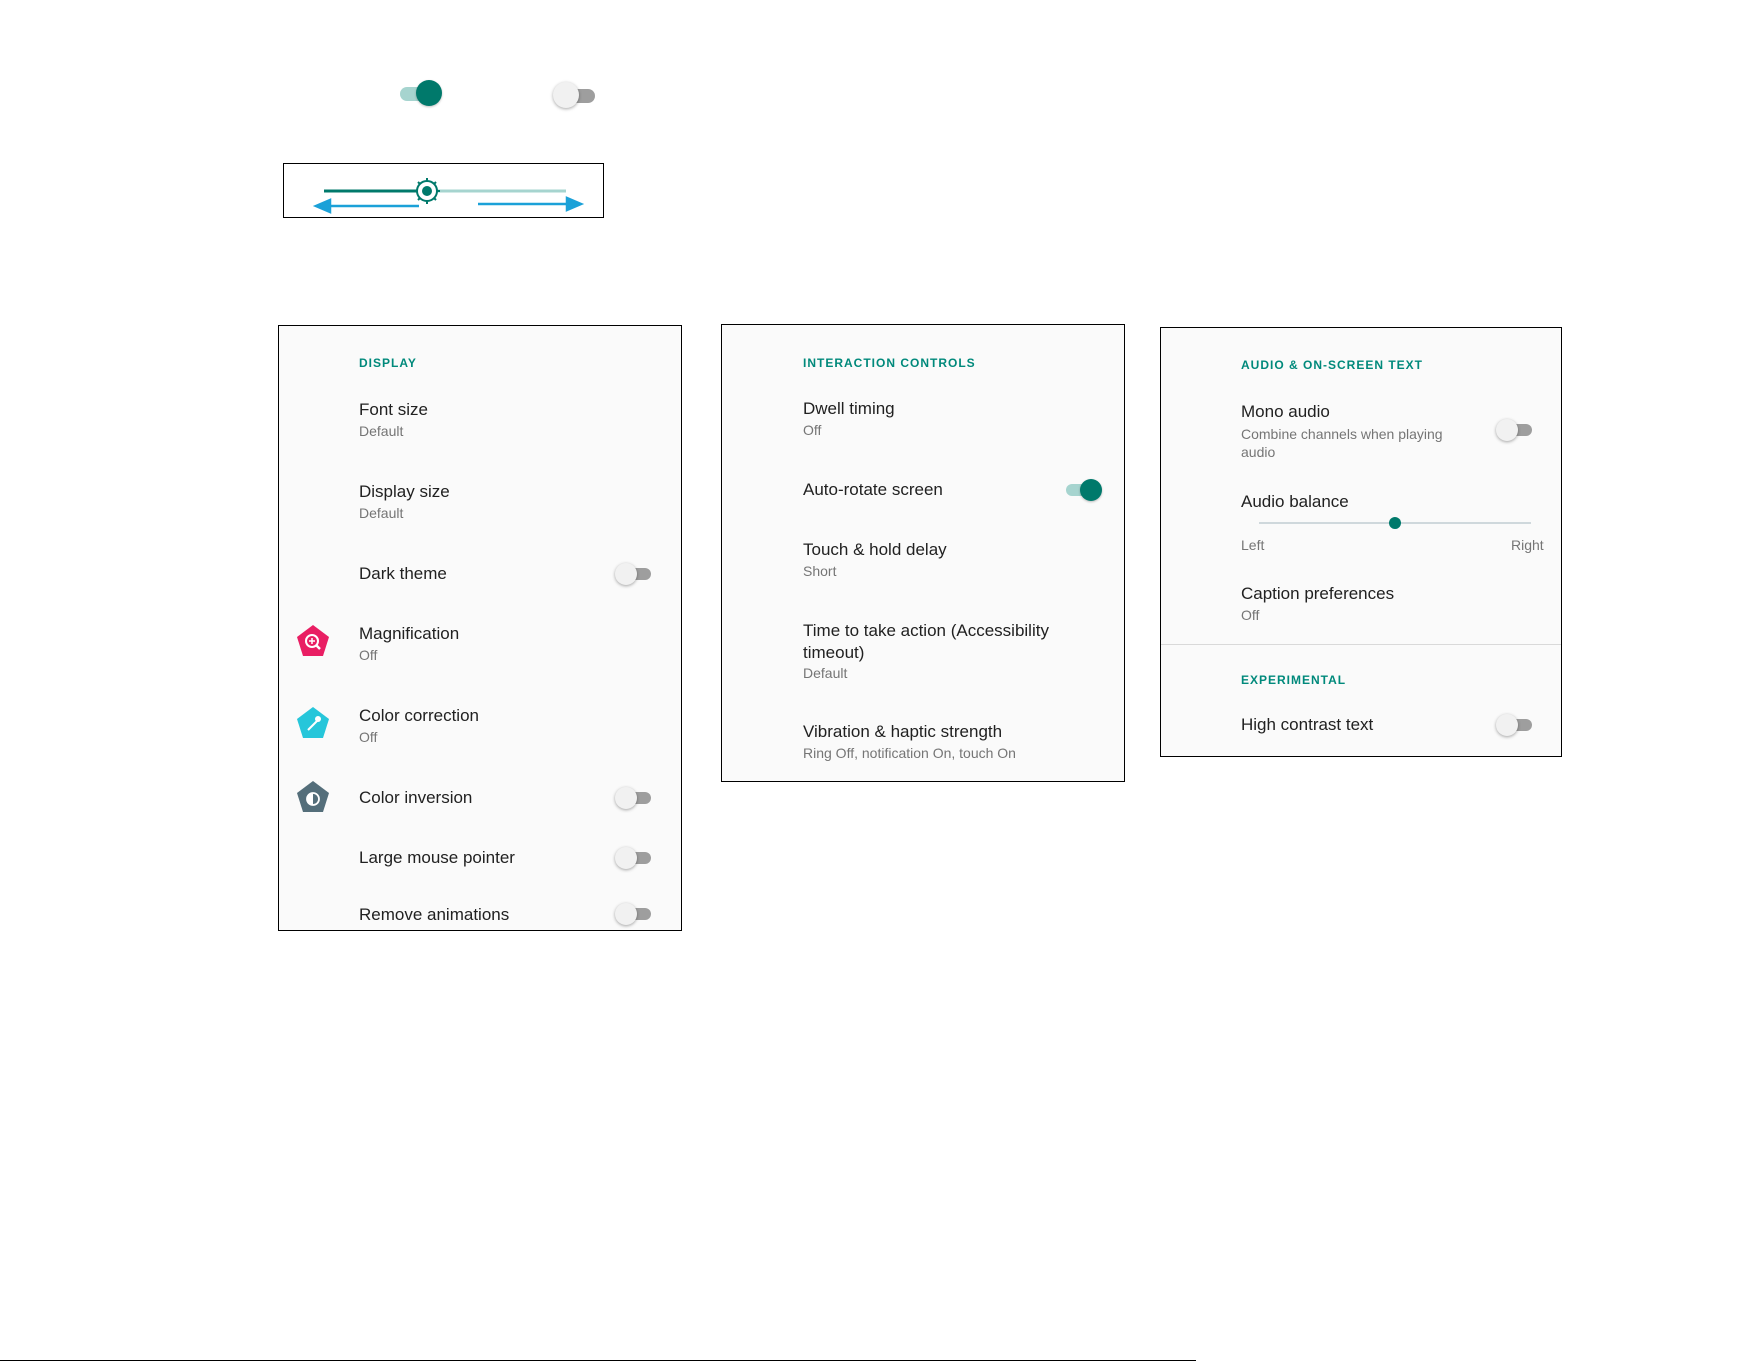  What do you see at coordinates (403, 573) in the screenshot?
I see `item-title: Dark theme` at bounding box center [403, 573].